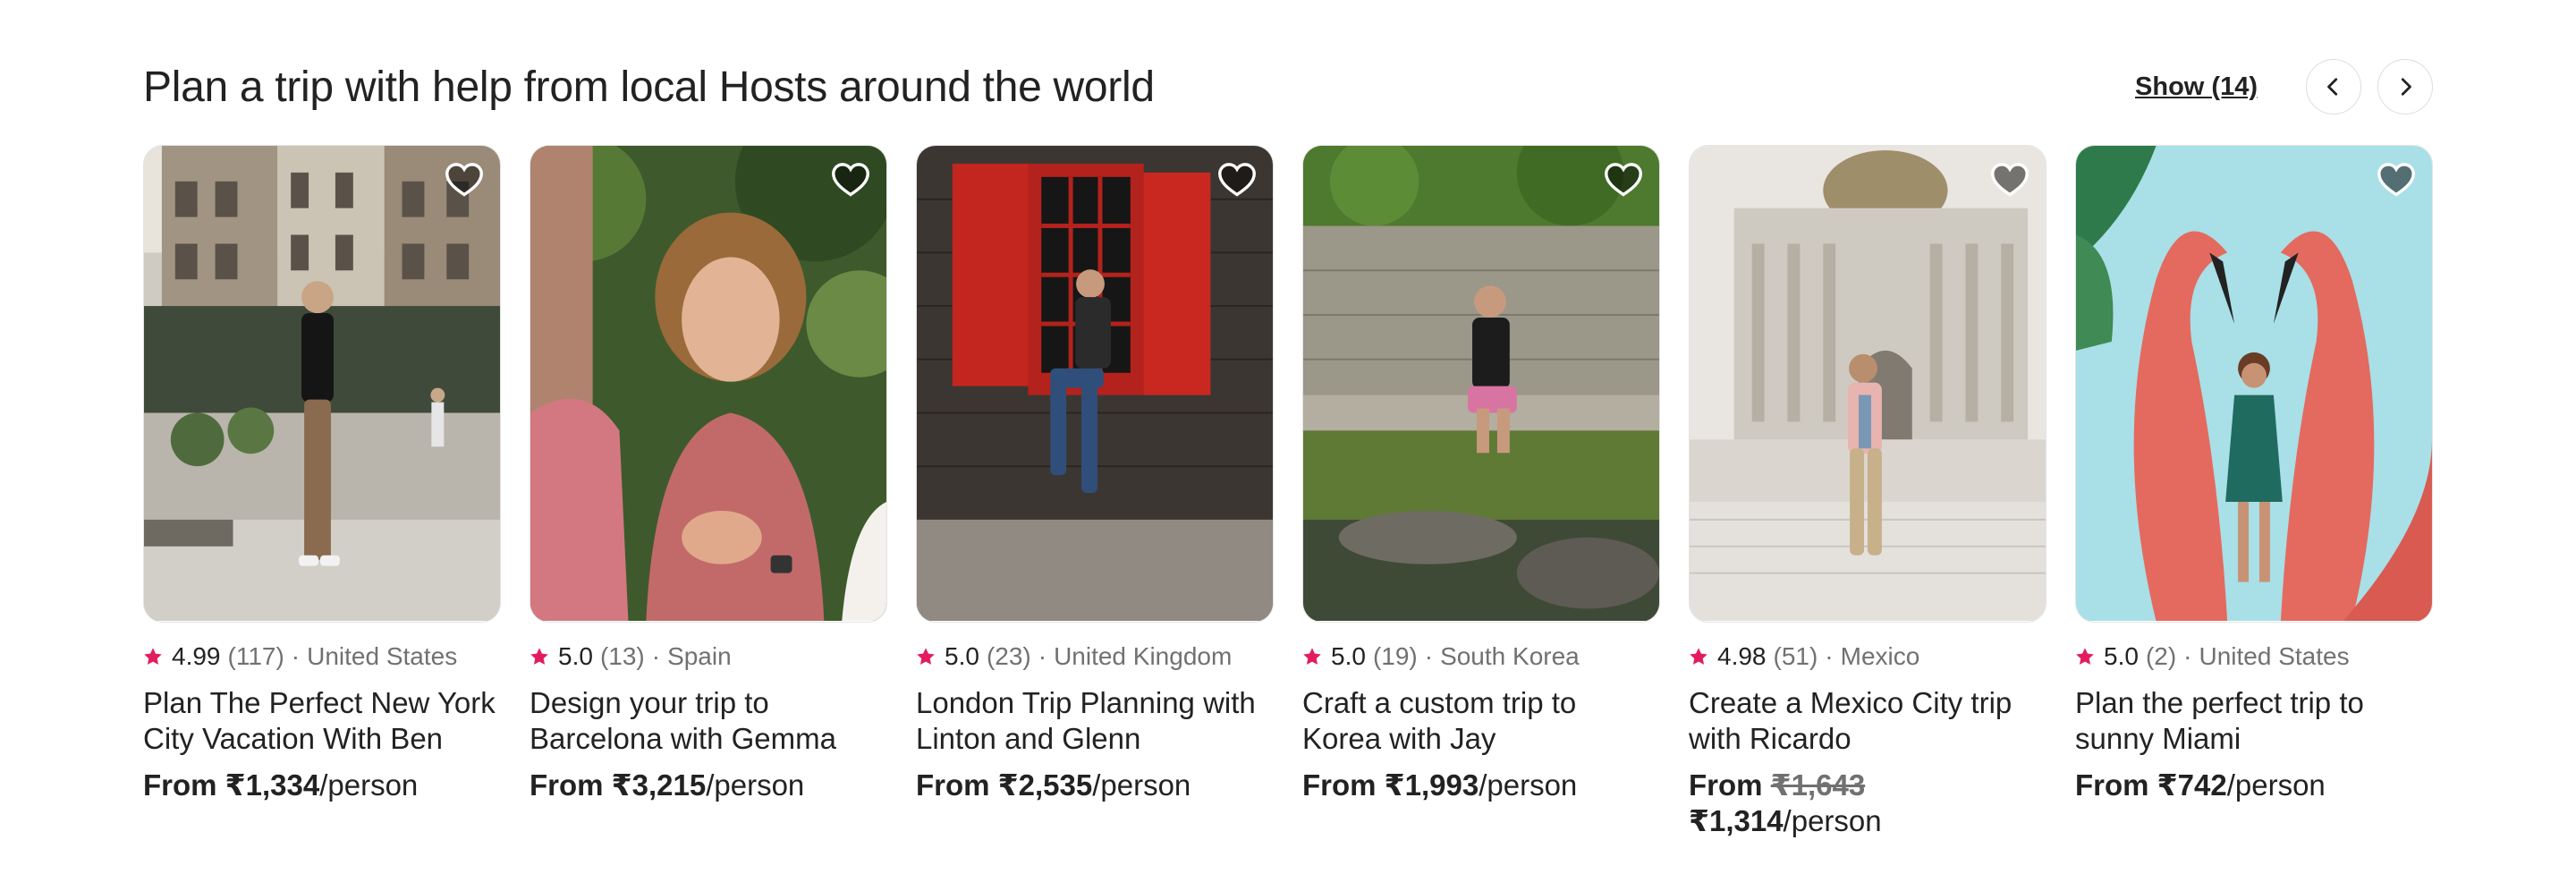 This screenshot has width=2576, height=891. I want to click on price: From ₹1,643 ₹1,314/person, so click(1867, 803).